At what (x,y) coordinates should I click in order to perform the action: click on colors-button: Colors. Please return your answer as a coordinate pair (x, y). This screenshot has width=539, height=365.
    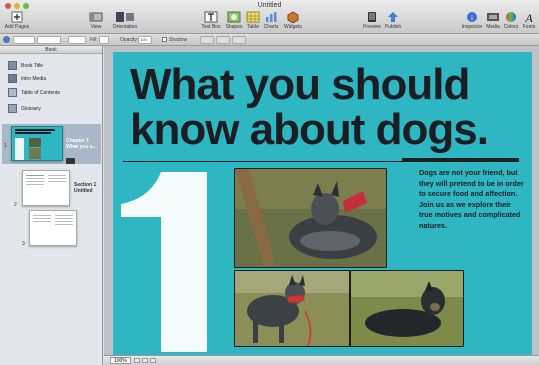
    Looking at the image, I should click on (511, 22).